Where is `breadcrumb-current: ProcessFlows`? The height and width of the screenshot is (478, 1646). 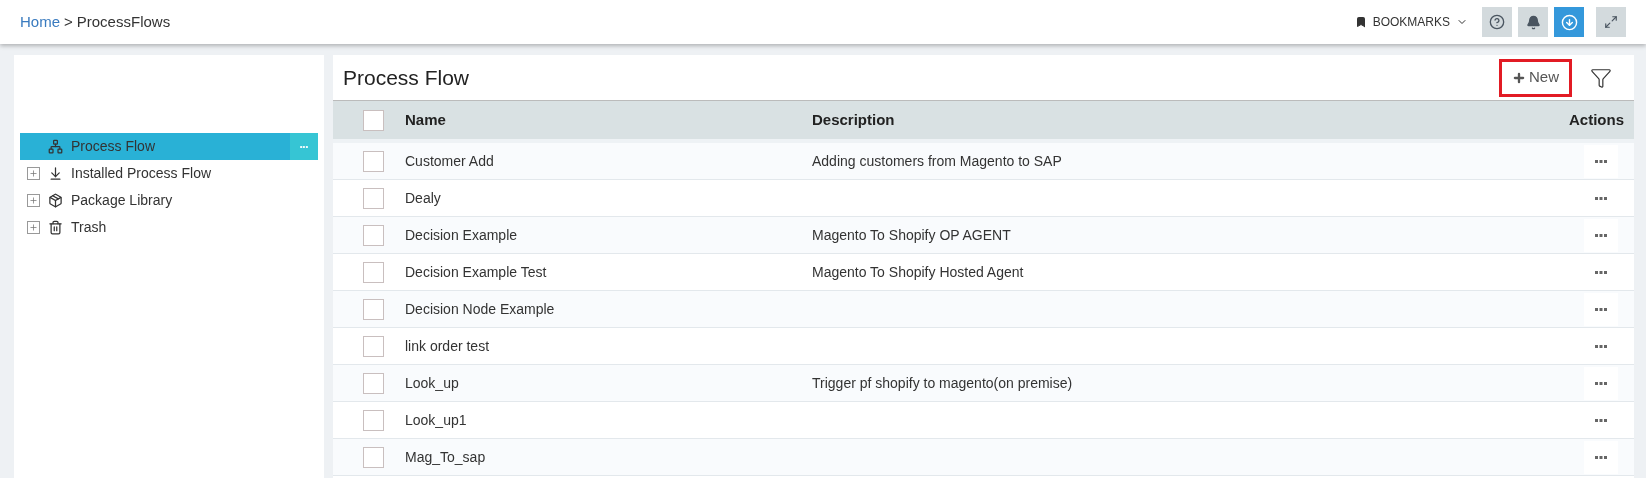 breadcrumb-current: ProcessFlows is located at coordinates (123, 21).